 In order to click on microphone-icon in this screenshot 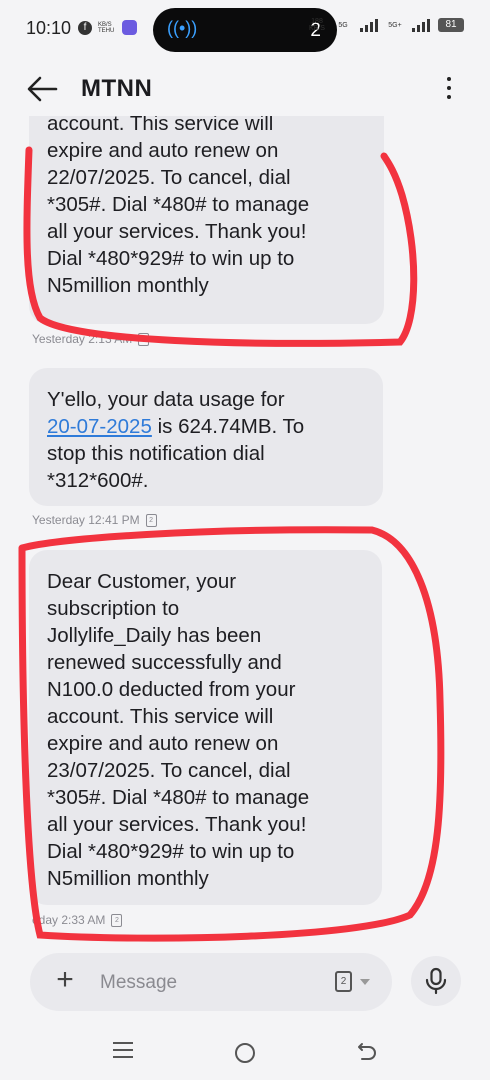, I will do `click(436, 981)`.